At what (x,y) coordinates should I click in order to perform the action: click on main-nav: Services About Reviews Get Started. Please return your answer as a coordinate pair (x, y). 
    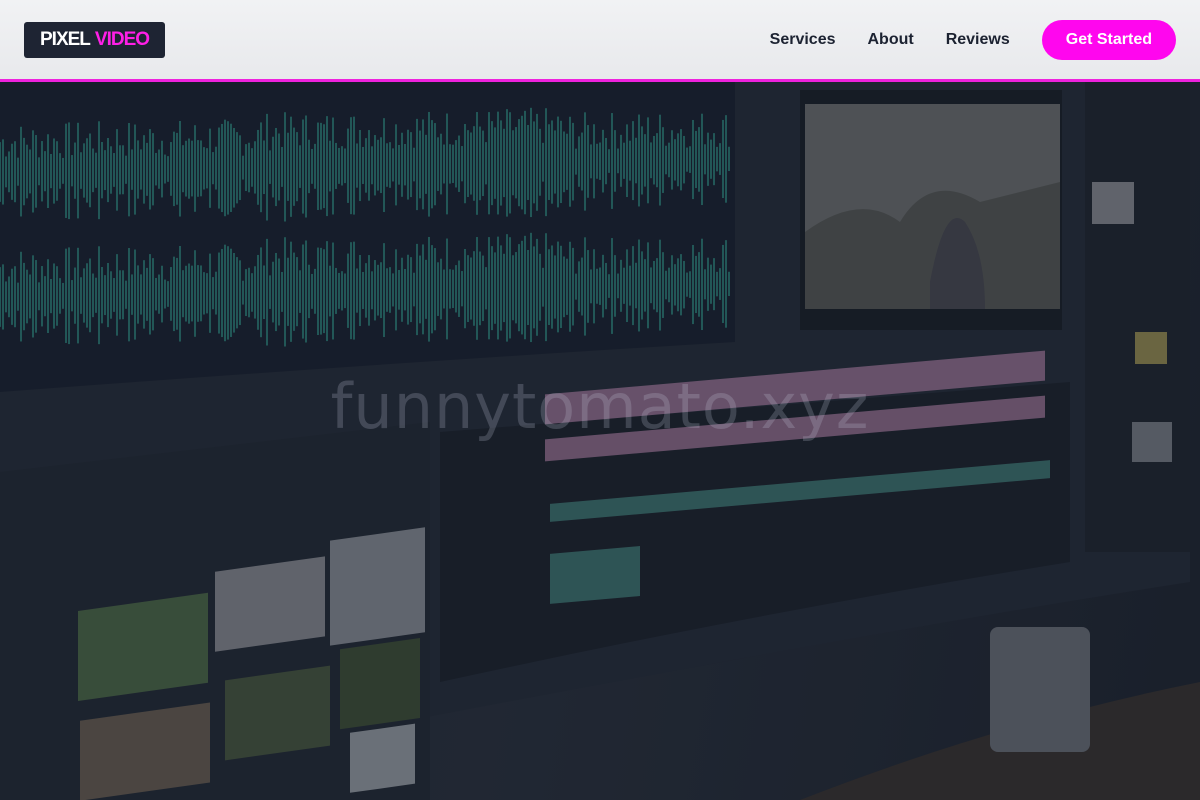
    Looking at the image, I should click on (973, 40).